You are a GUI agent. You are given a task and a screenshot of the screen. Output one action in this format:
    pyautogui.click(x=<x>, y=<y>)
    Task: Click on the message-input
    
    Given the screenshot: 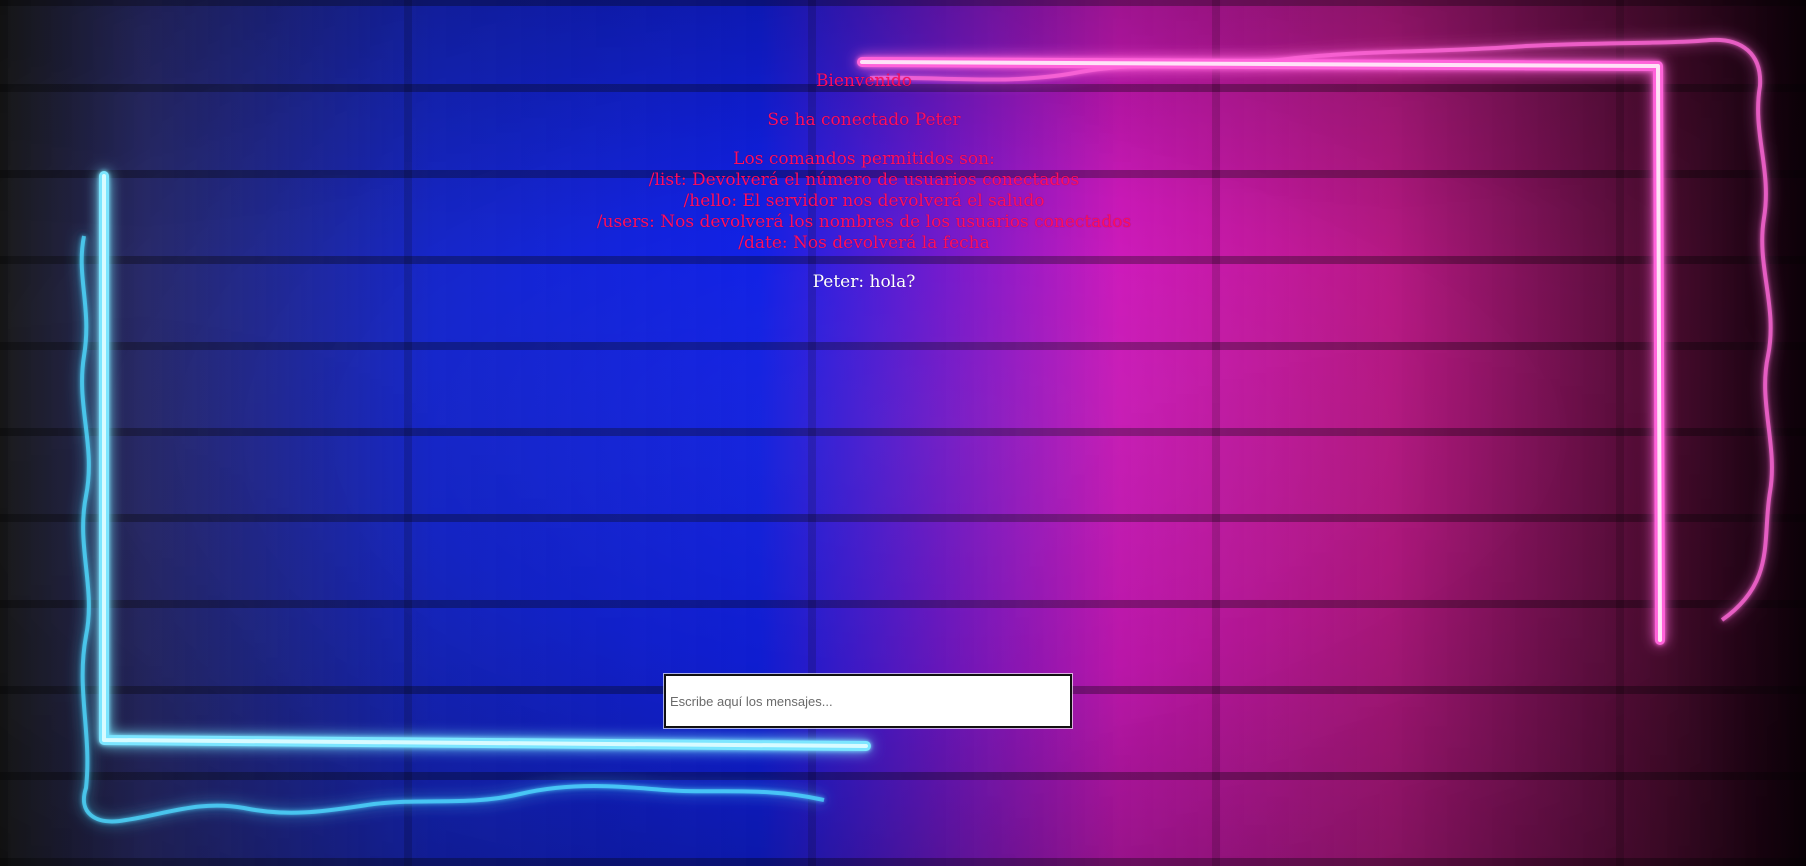 What is the action you would take?
    pyautogui.click(x=868, y=701)
    